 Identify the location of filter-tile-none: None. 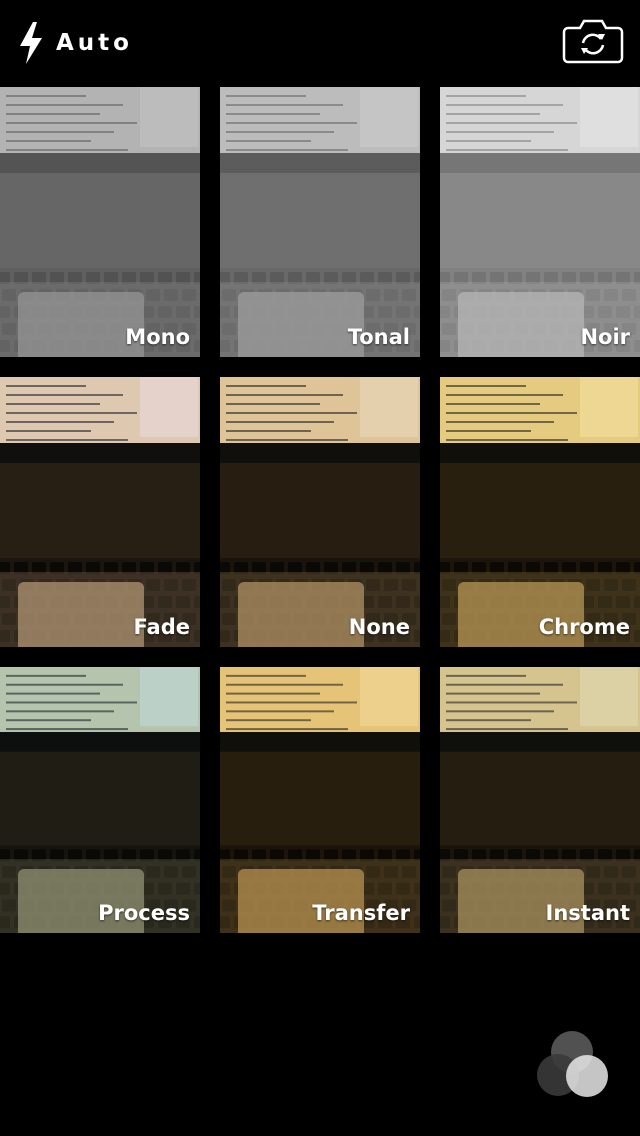
(320, 512).